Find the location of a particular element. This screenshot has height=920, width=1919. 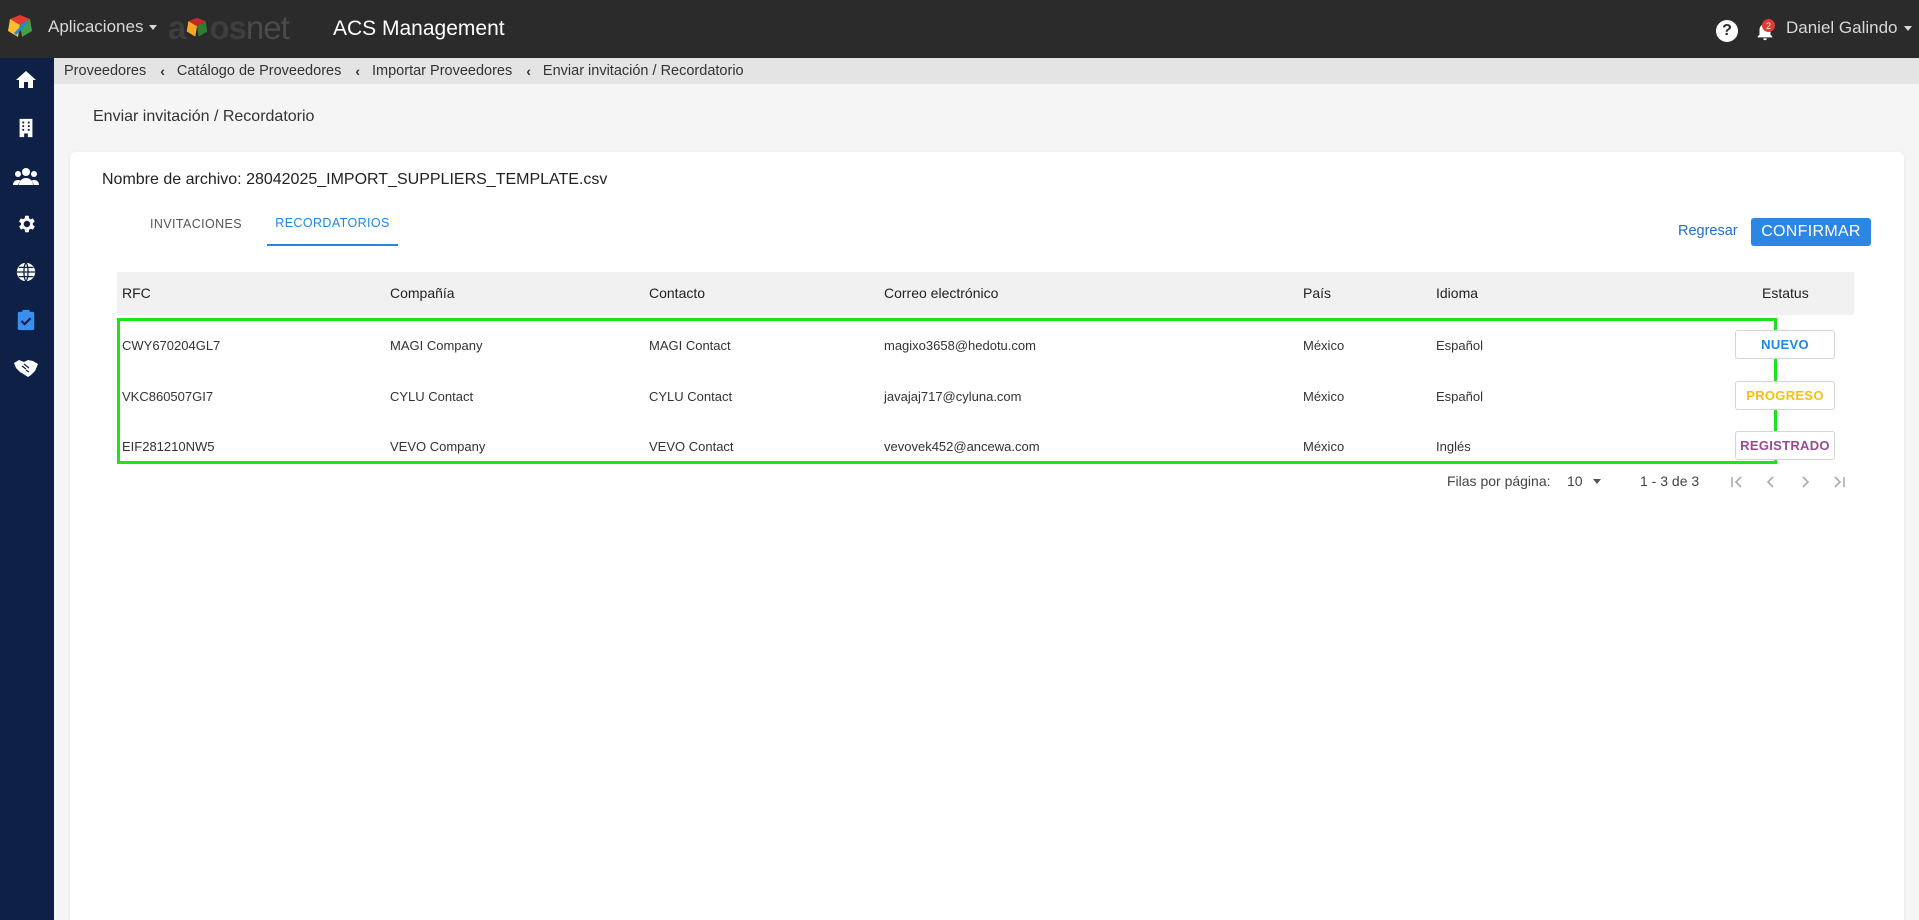

column-header-company: Compañía is located at coordinates (422, 293).